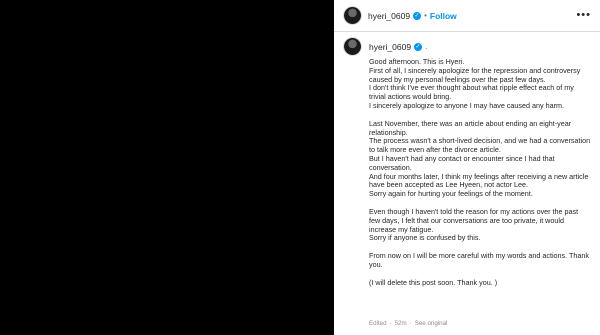 The width and height of the screenshot is (600, 335). What do you see at coordinates (425, 238) in the screenshot?
I see `caption-line: Sorry if anyone is confused by this.` at bounding box center [425, 238].